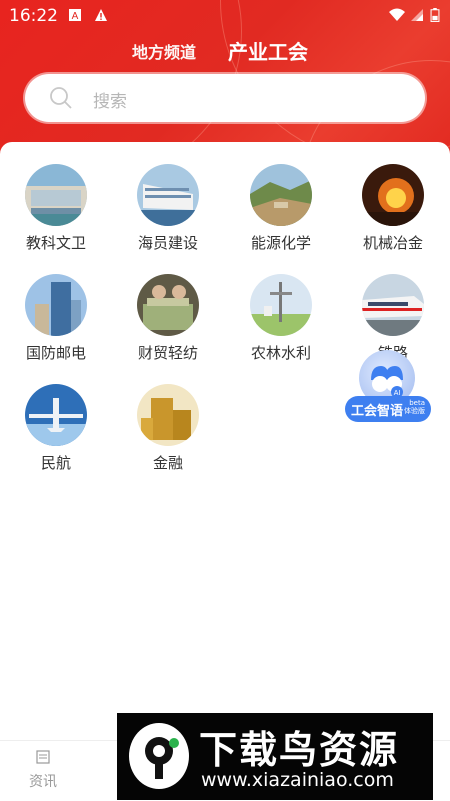 The image size is (450, 801). I want to click on category-finance-trade: 财贸轻纺, so click(168, 318).